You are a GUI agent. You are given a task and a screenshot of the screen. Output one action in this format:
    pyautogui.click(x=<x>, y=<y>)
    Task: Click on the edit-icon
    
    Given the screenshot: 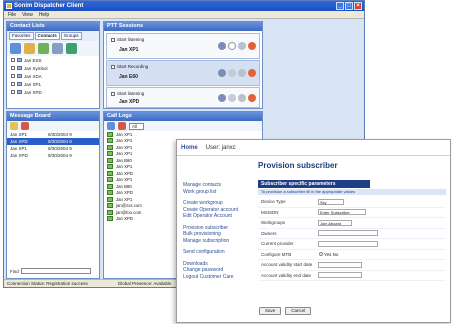 What is the action you would take?
    pyautogui.click(x=57, y=48)
    